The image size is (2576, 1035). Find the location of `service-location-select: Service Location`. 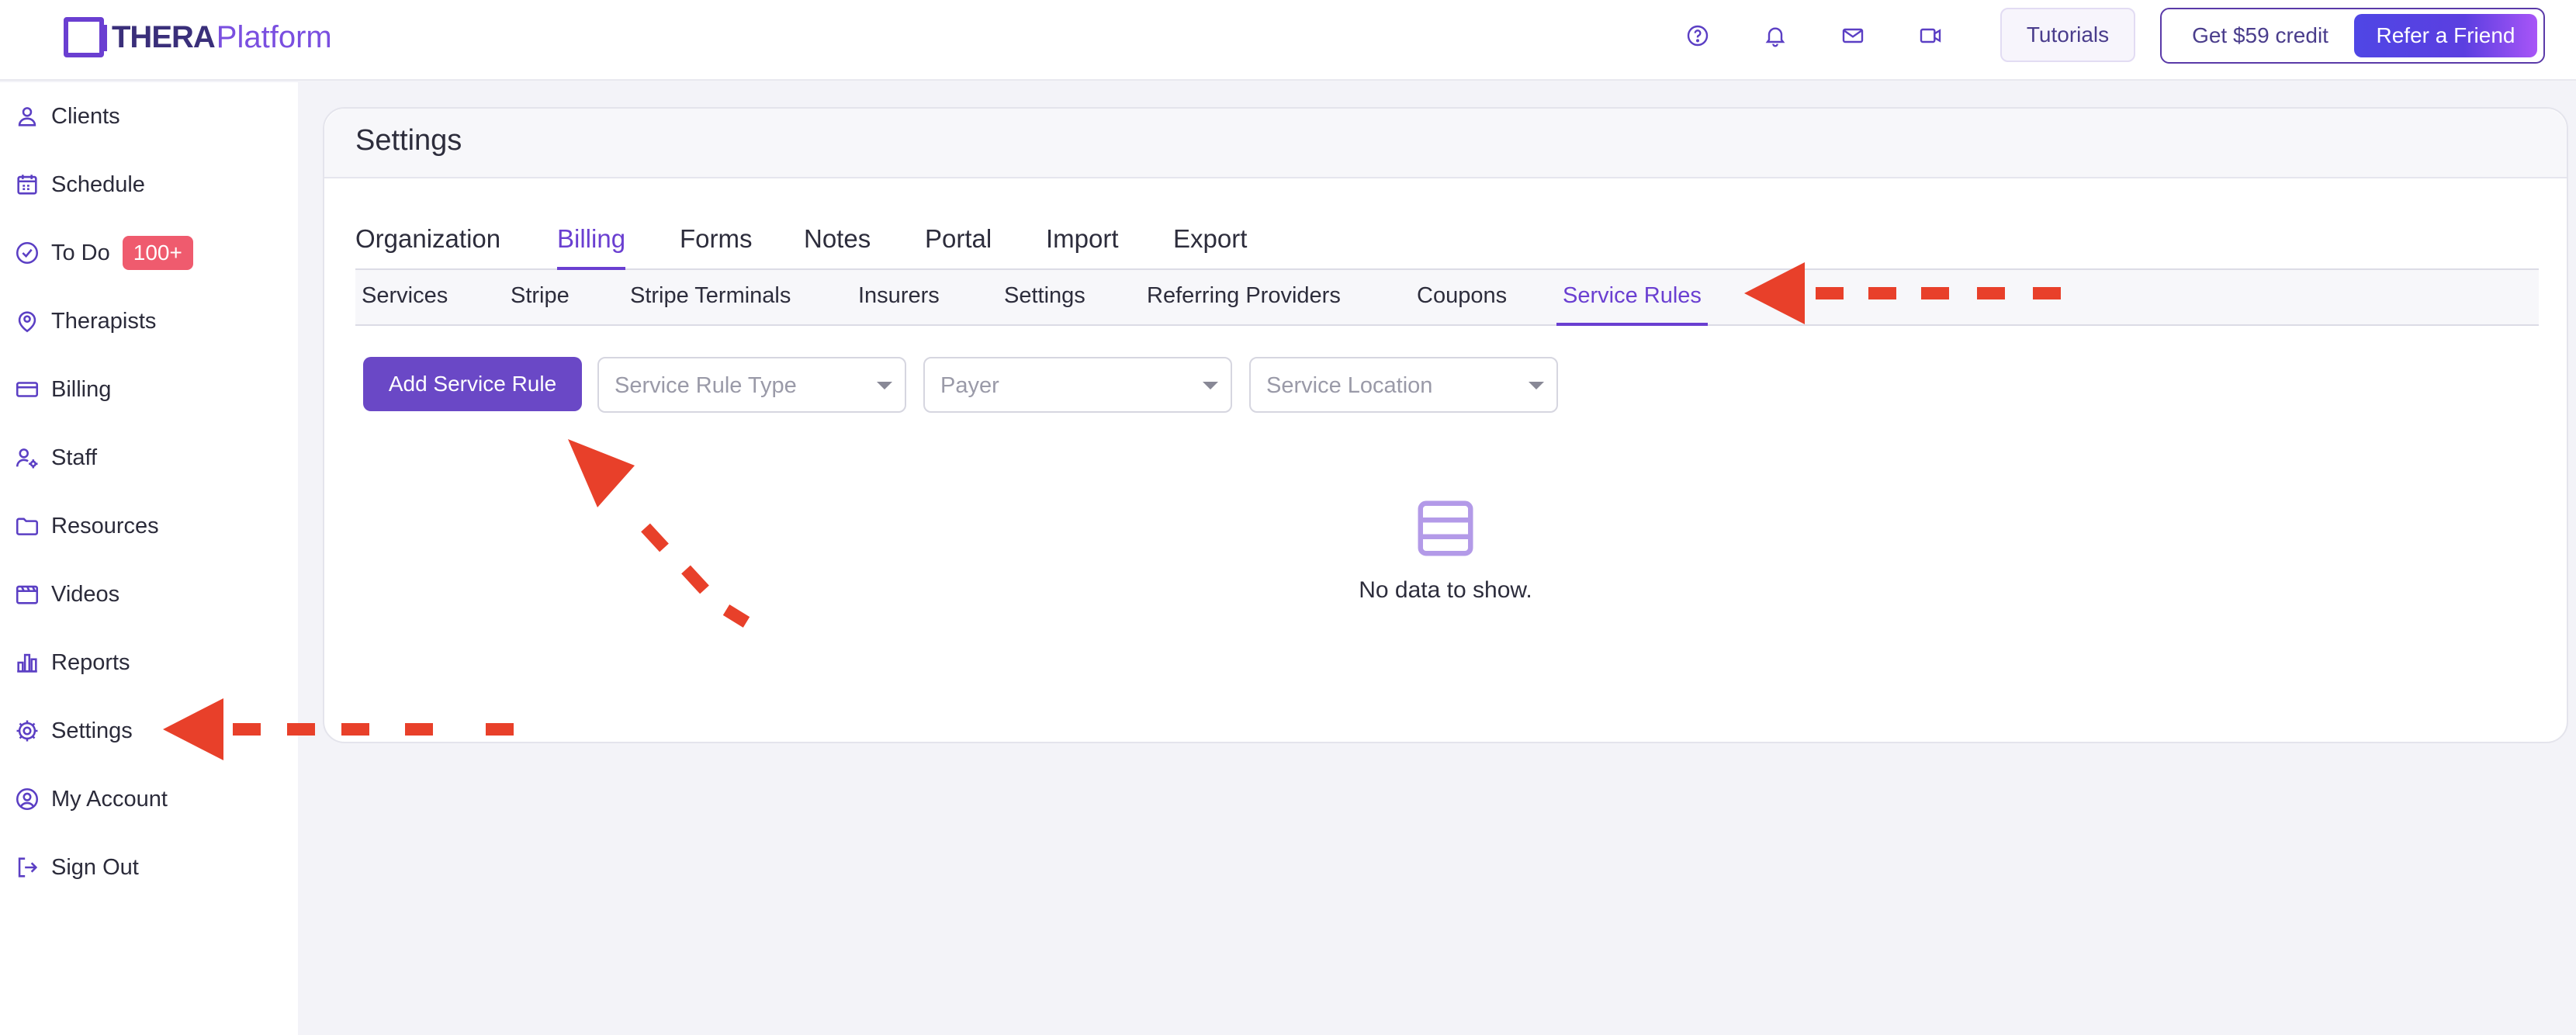

service-location-select: Service Location is located at coordinates (1403, 385).